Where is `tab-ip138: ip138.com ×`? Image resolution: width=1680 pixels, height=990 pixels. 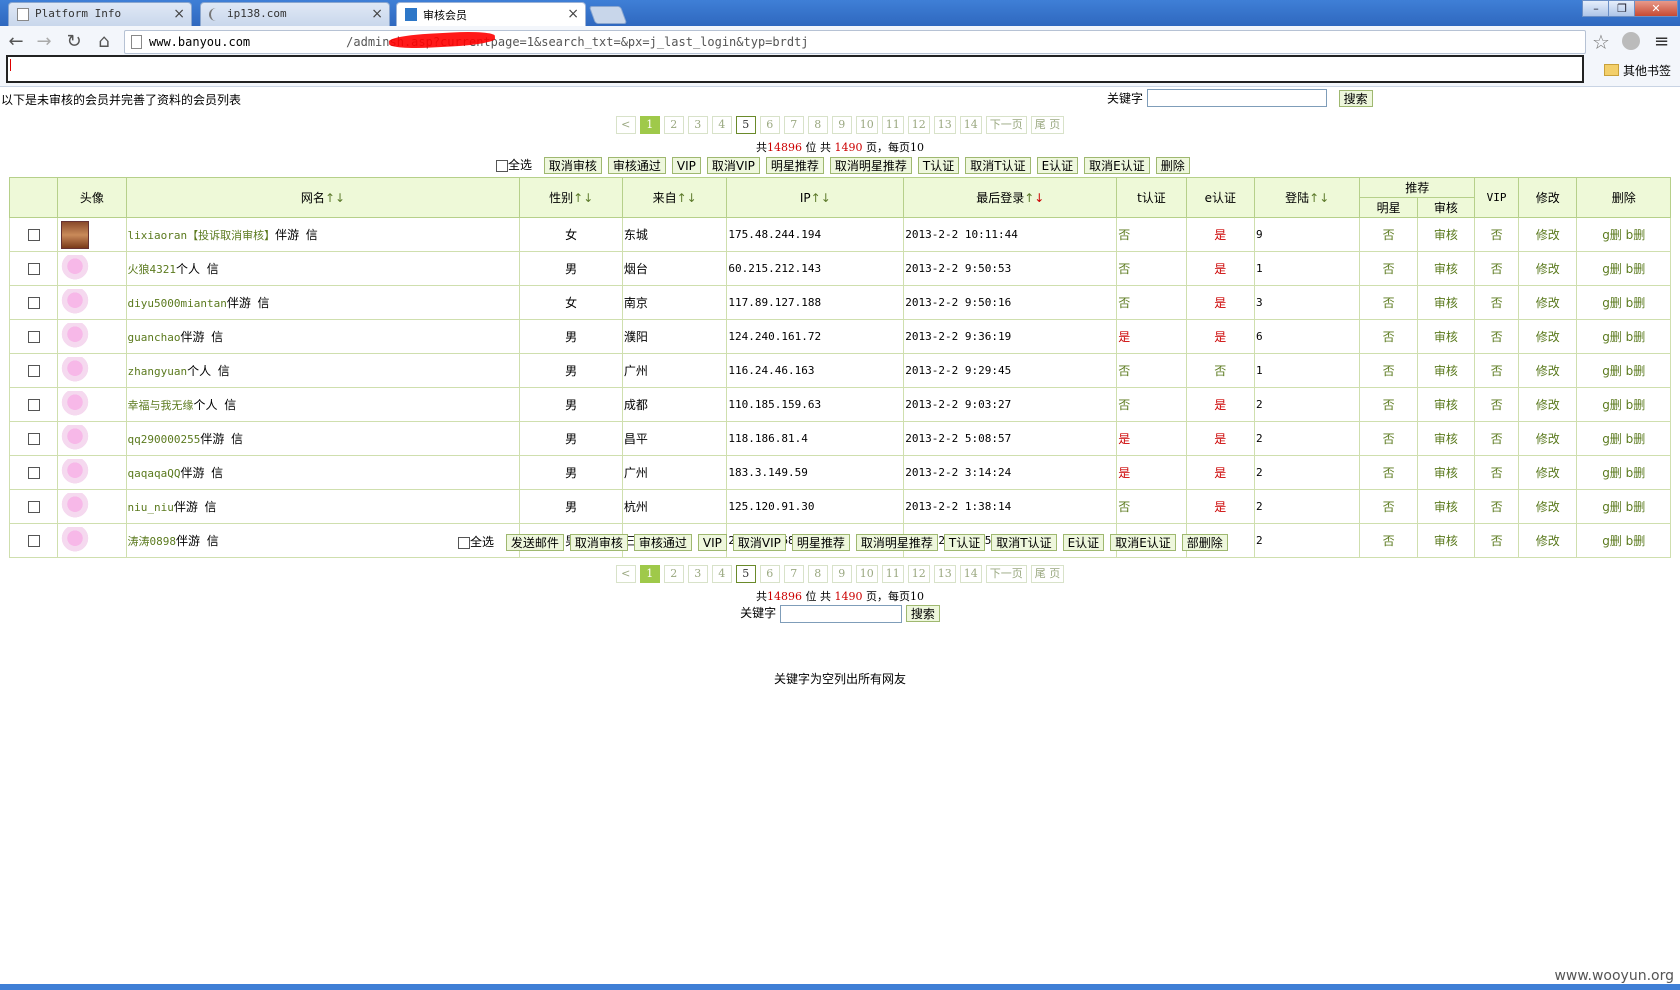
tab-ip138: ip138.com × is located at coordinates (295, 14).